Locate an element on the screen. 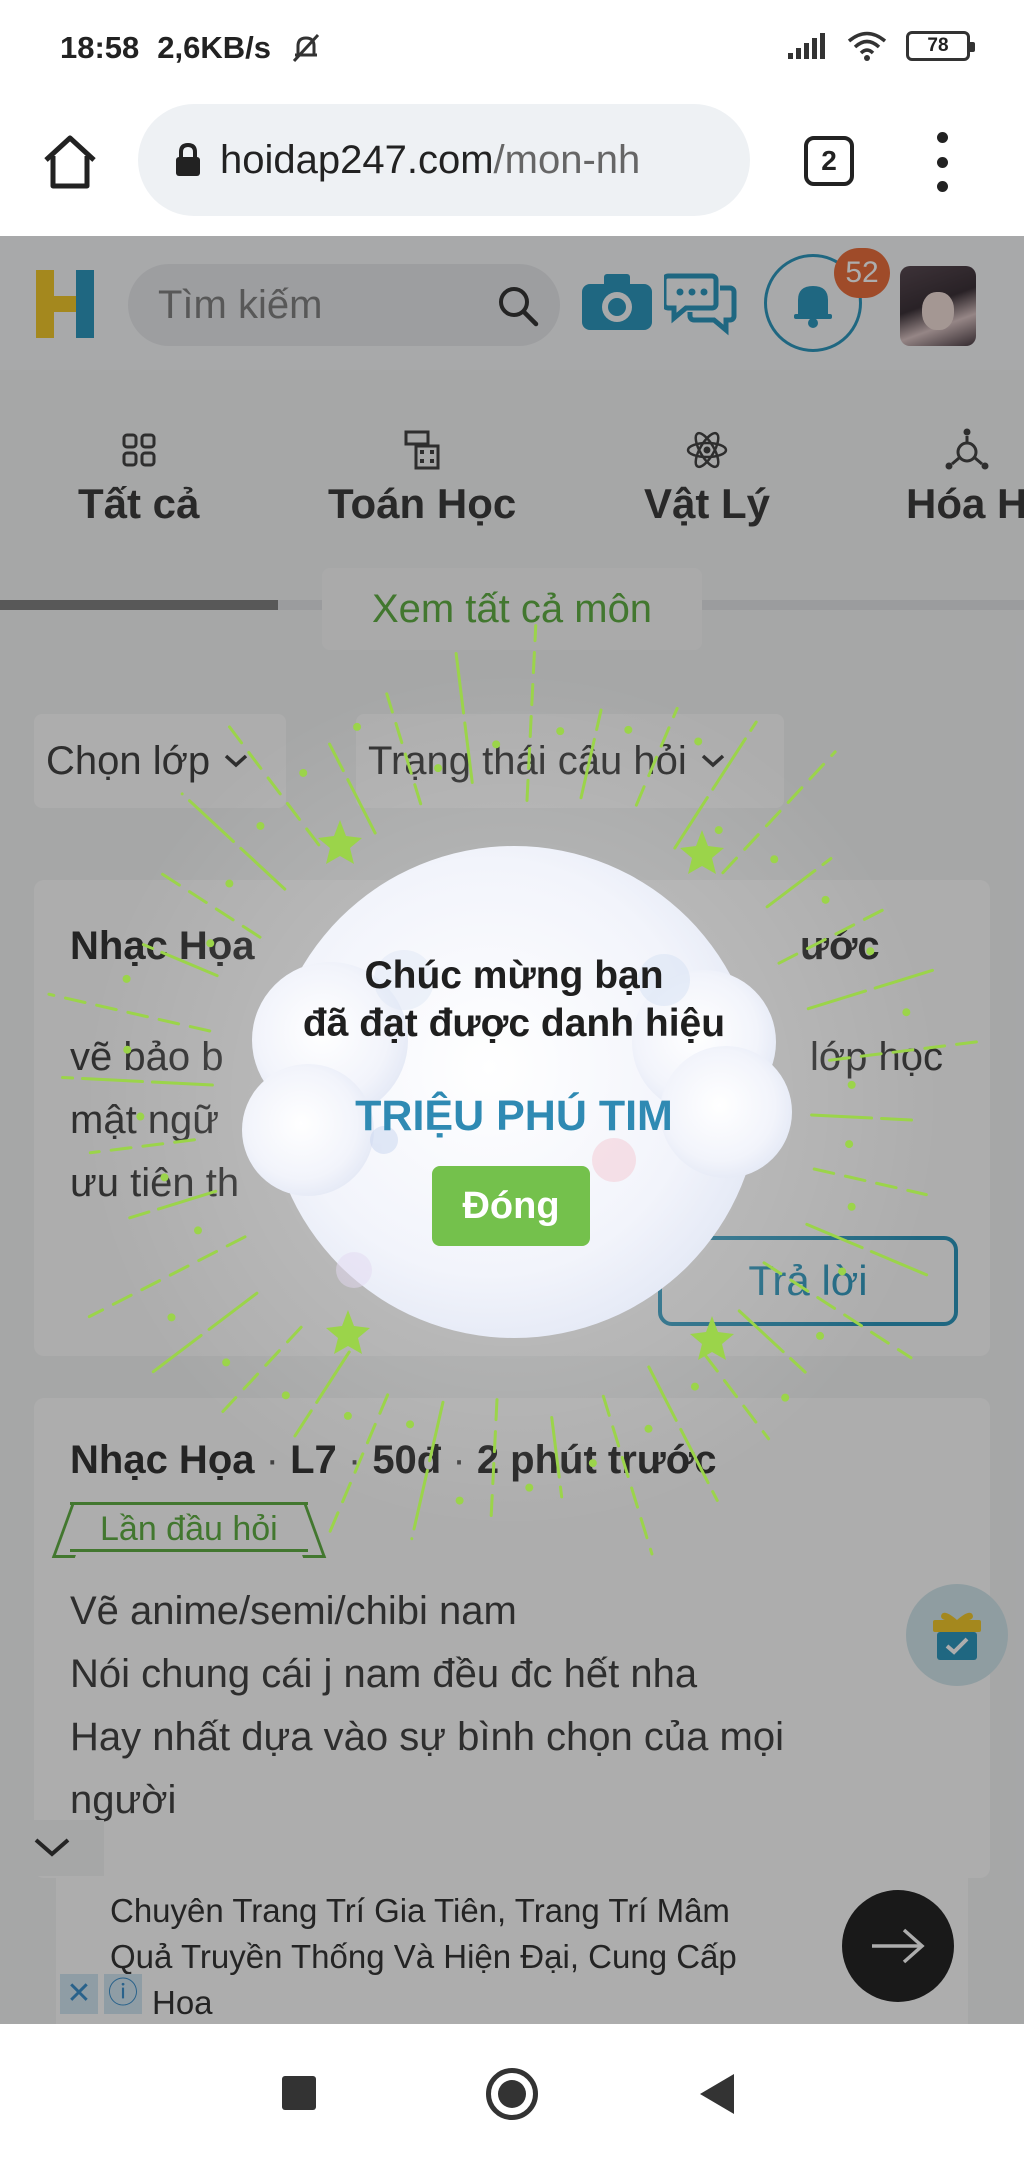 The width and height of the screenshot is (1024, 2162). clock: 18:58 is located at coordinates (100, 47).